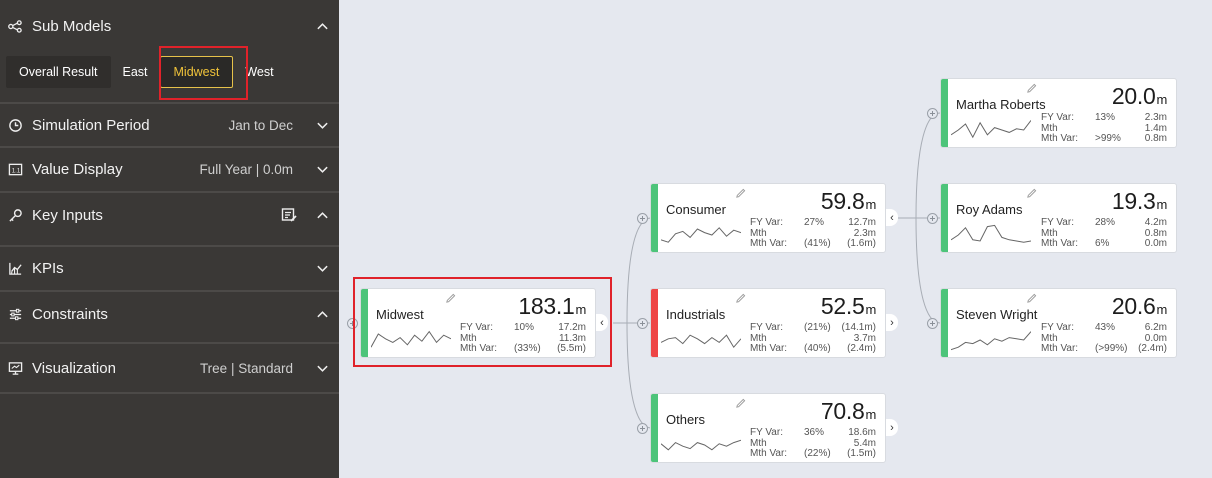 The width and height of the screenshot is (1212, 478). I want to click on node-value: 20.6m, so click(1139, 306).